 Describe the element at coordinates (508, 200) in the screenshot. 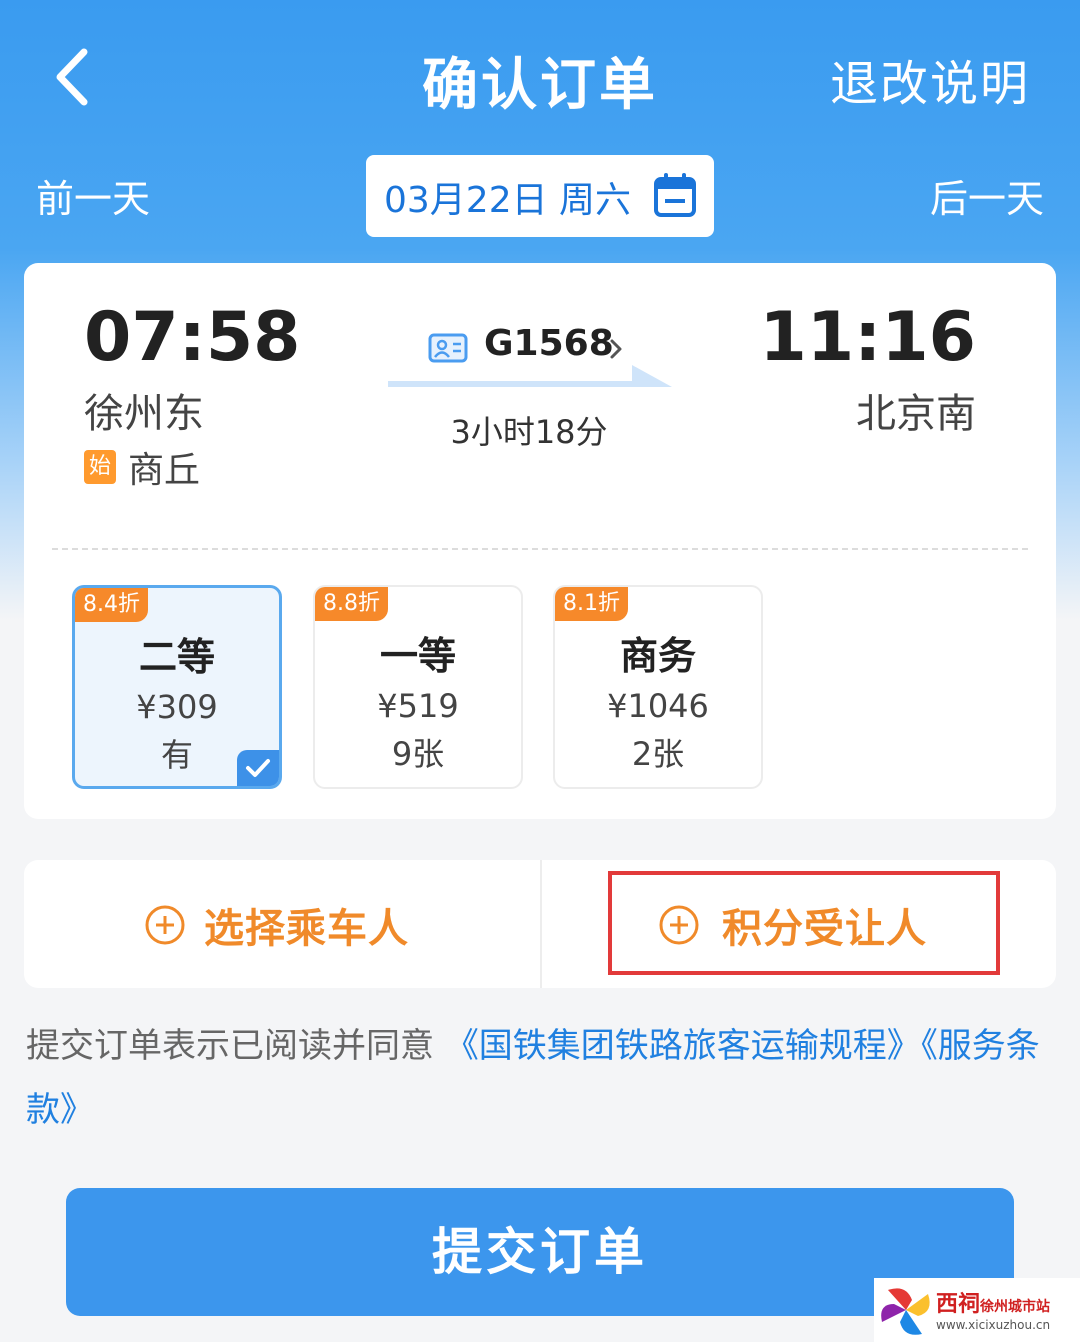

I see `selected-date: 03月22日 周六` at that location.